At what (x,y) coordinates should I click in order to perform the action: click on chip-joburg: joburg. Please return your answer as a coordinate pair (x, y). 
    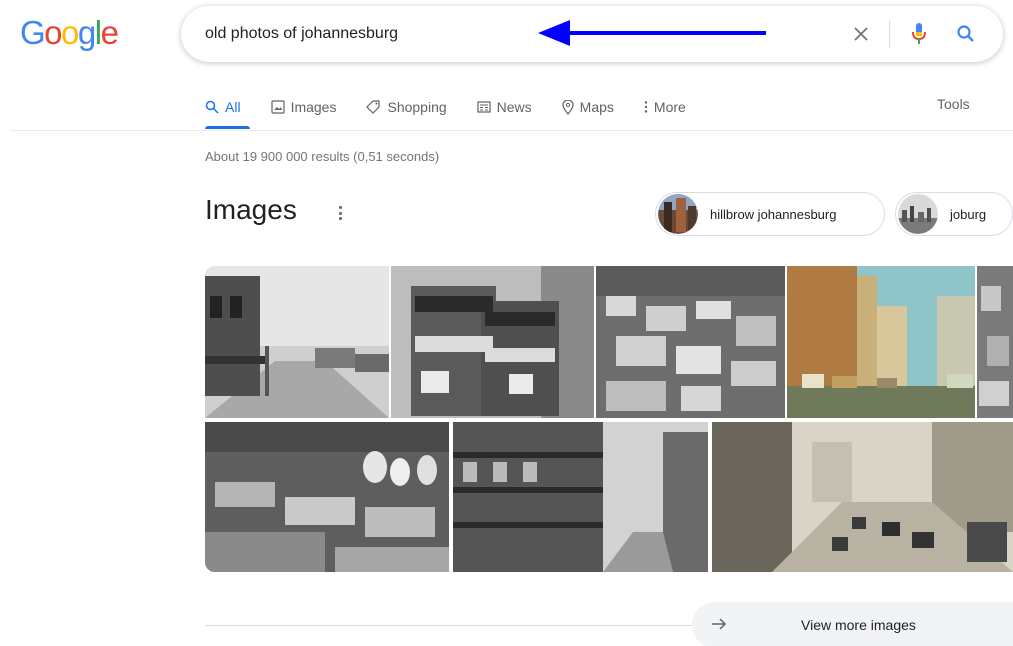
    Looking at the image, I should click on (954, 214).